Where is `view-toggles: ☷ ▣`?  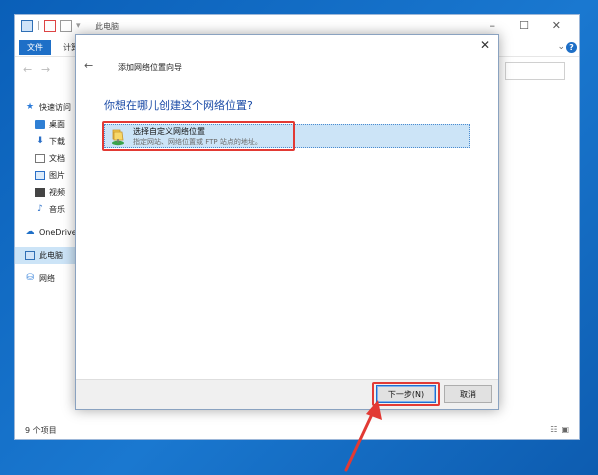
view-toggles: ☷ ▣ is located at coordinates (559, 429).